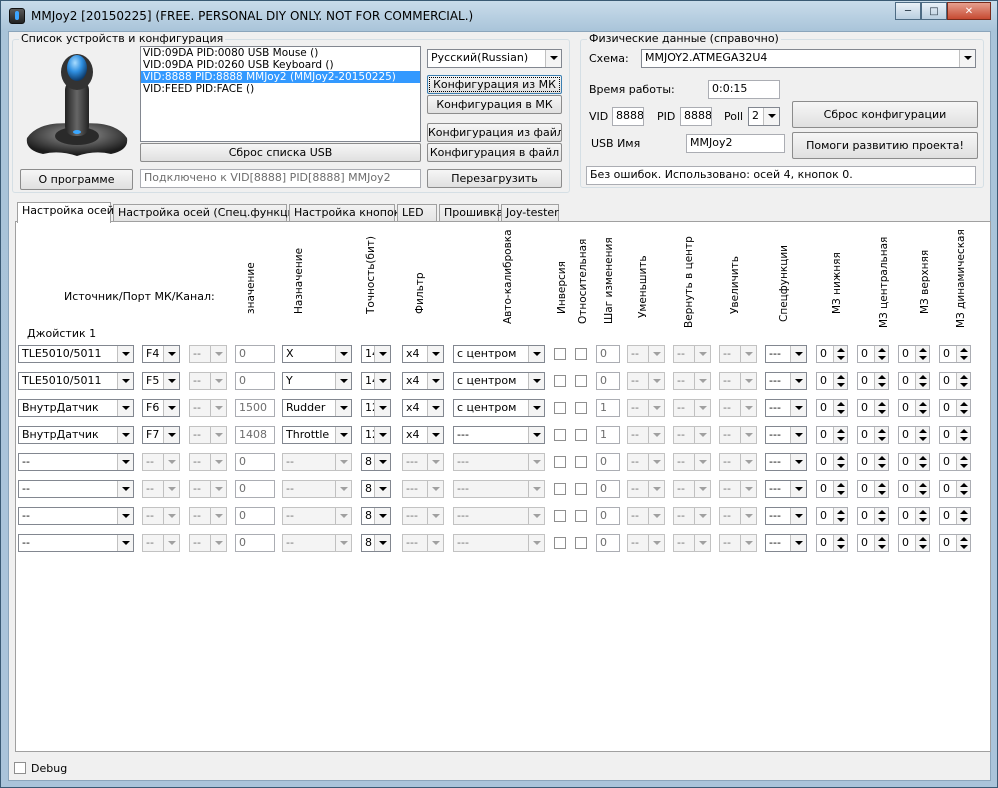 The height and width of the screenshot is (788, 998). Describe the element at coordinates (317, 381) in the screenshot. I see `assign-select: Y` at that location.